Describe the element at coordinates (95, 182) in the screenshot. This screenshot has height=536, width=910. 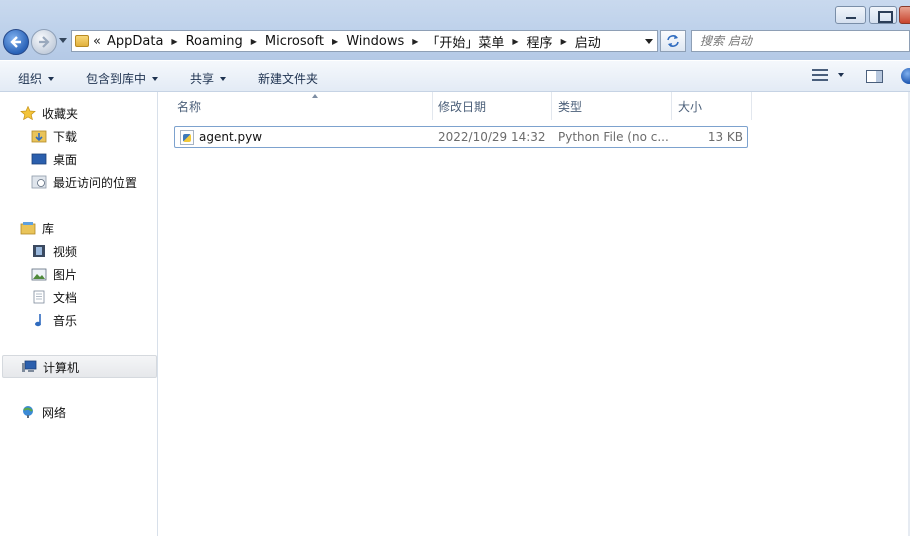
I see `nav-label: 最近访问的位置` at that location.